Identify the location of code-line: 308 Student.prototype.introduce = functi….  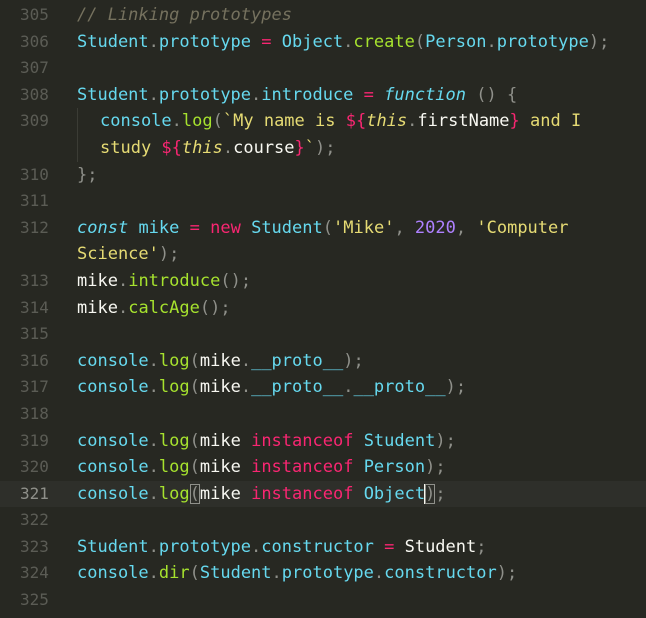
(323, 95).